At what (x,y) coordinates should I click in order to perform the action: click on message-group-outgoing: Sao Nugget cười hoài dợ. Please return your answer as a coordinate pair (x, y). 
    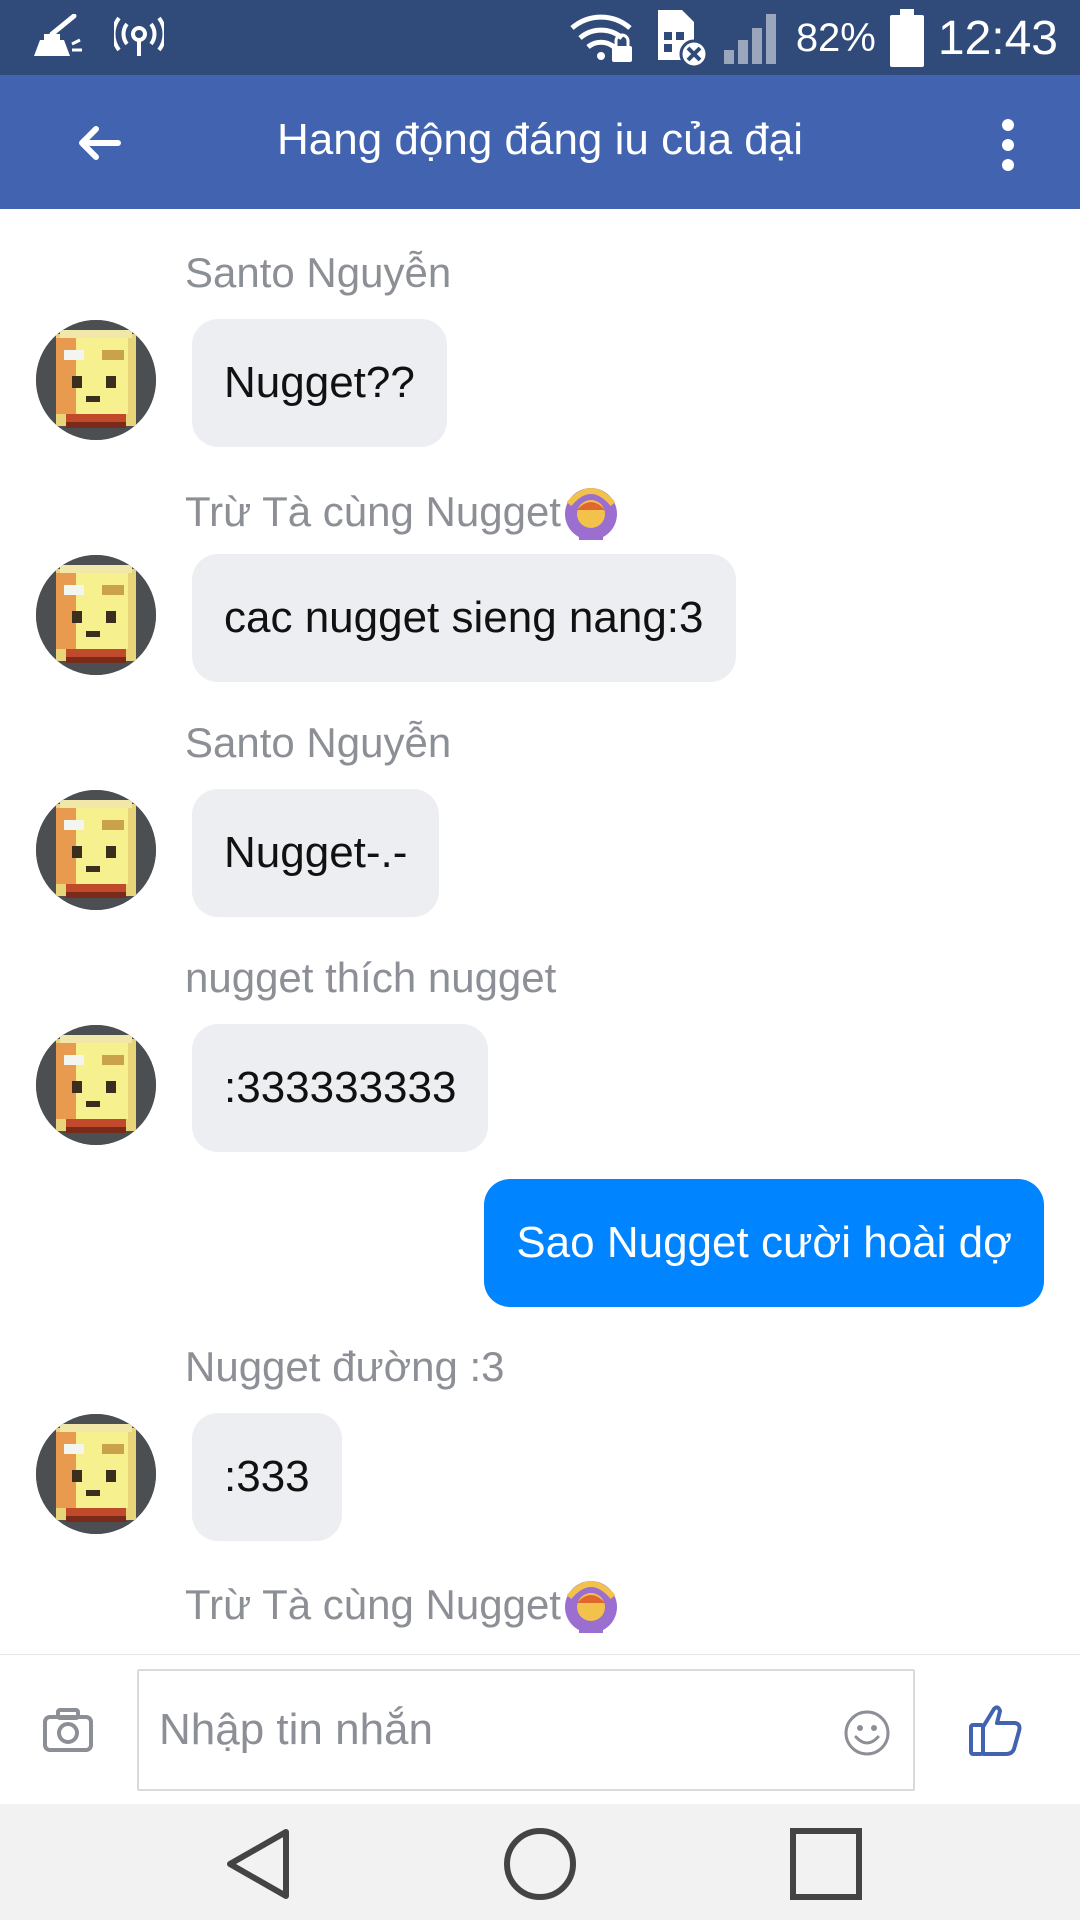
    Looking at the image, I should click on (540, 1249).